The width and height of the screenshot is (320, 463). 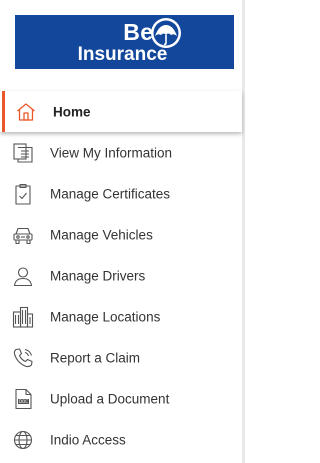 I want to click on sidebar-item-label: Manage Drivers, so click(x=98, y=275).